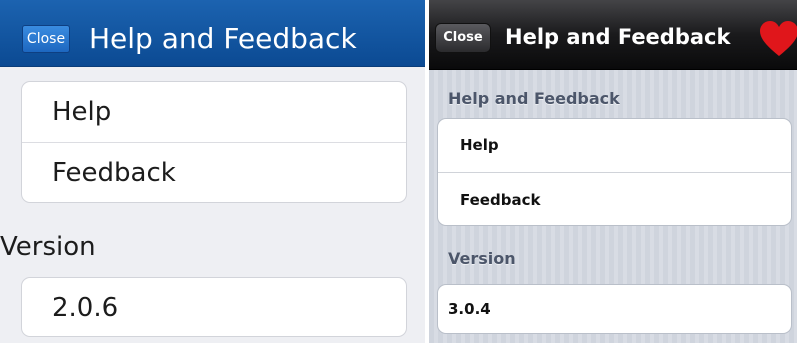 This screenshot has height=343, width=797. I want to click on right-menu-item-feedback: Feedback, so click(614, 199).